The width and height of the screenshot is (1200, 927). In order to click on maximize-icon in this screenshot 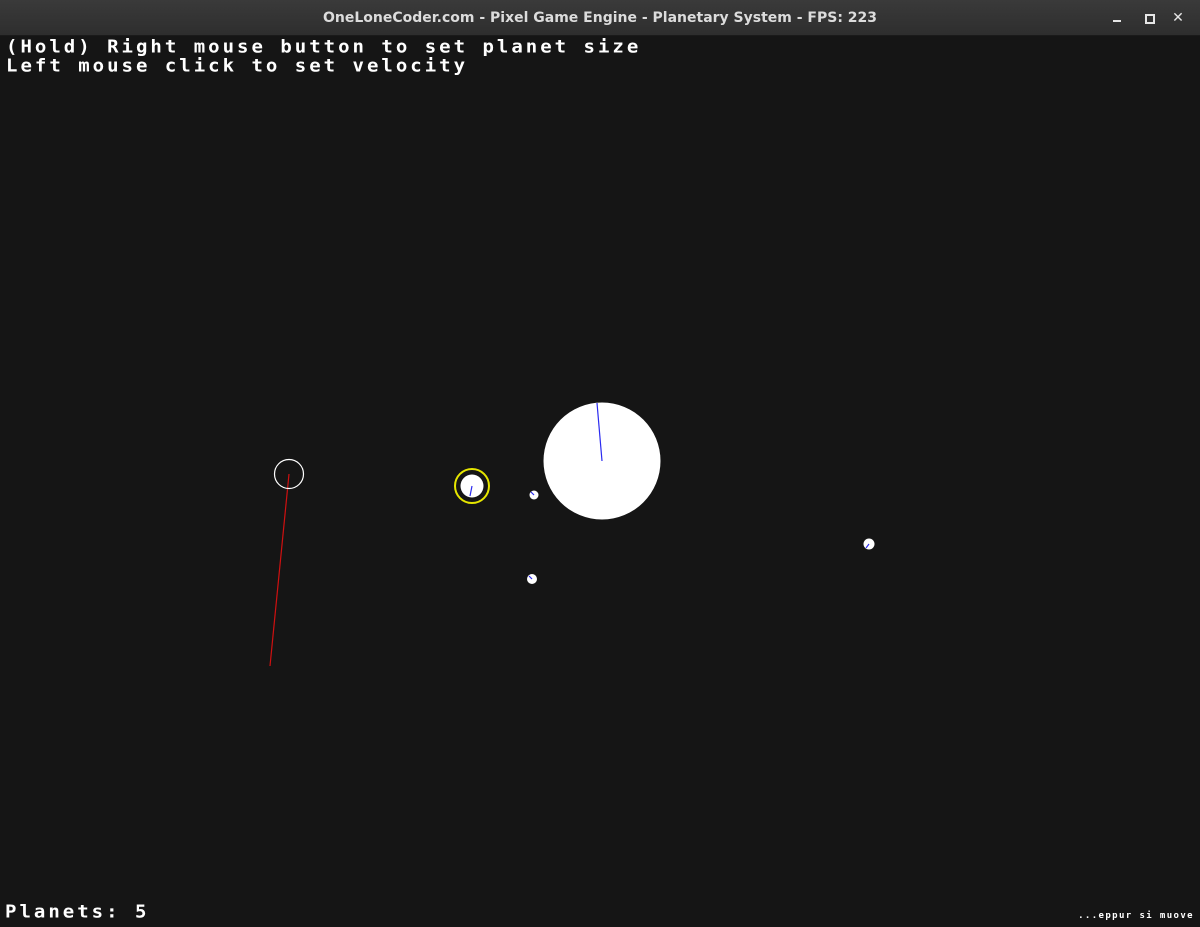, I will do `click(1150, 19)`.